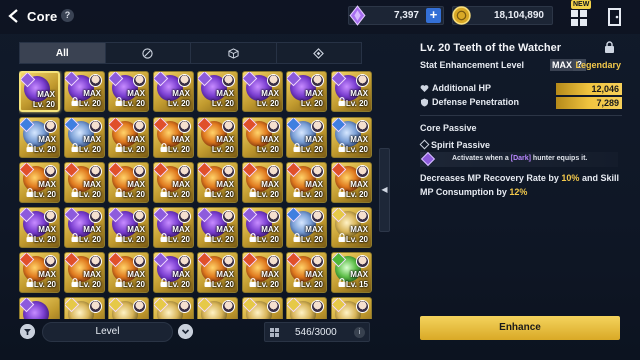 The image size is (640, 360). Describe the element at coordinates (107, 332) in the screenshot. I see `sort-dropdown: Level` at that location.